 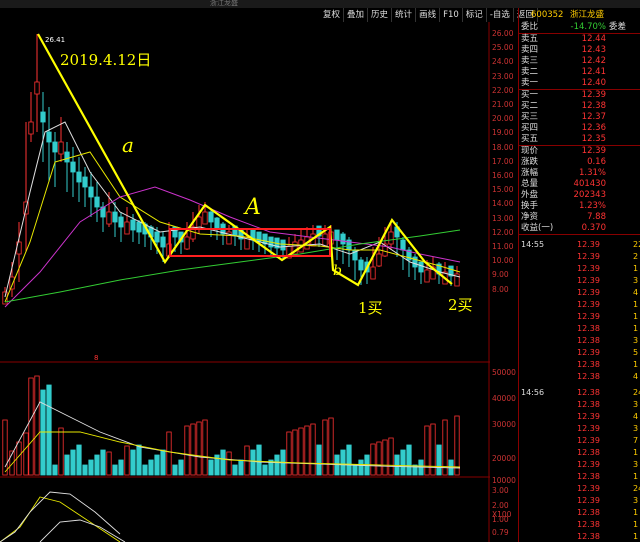 I want to click on tick-row: 12.38 4, so click(x=579, y=376).